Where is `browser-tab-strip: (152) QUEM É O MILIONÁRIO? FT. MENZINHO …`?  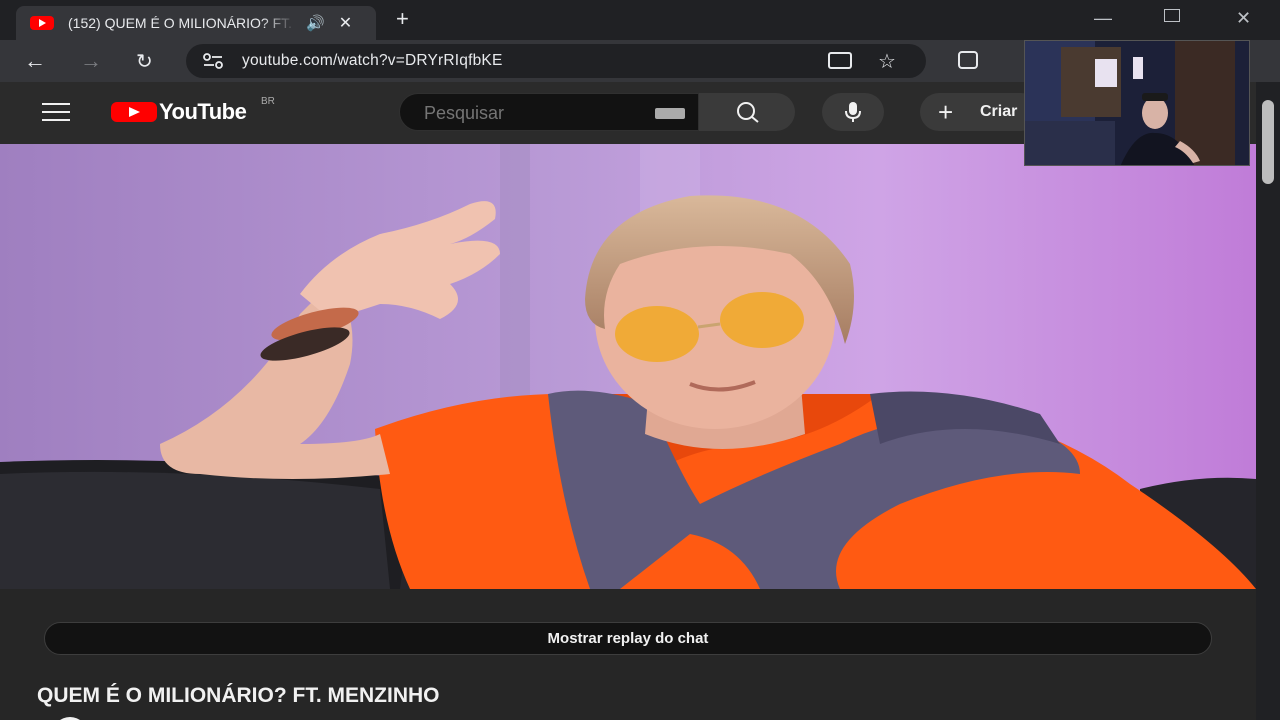 browser-tab-strip: (152) QUEM É O MILIONÁRIO? FT. MENZINHO … is located at coordinates (640, 20).